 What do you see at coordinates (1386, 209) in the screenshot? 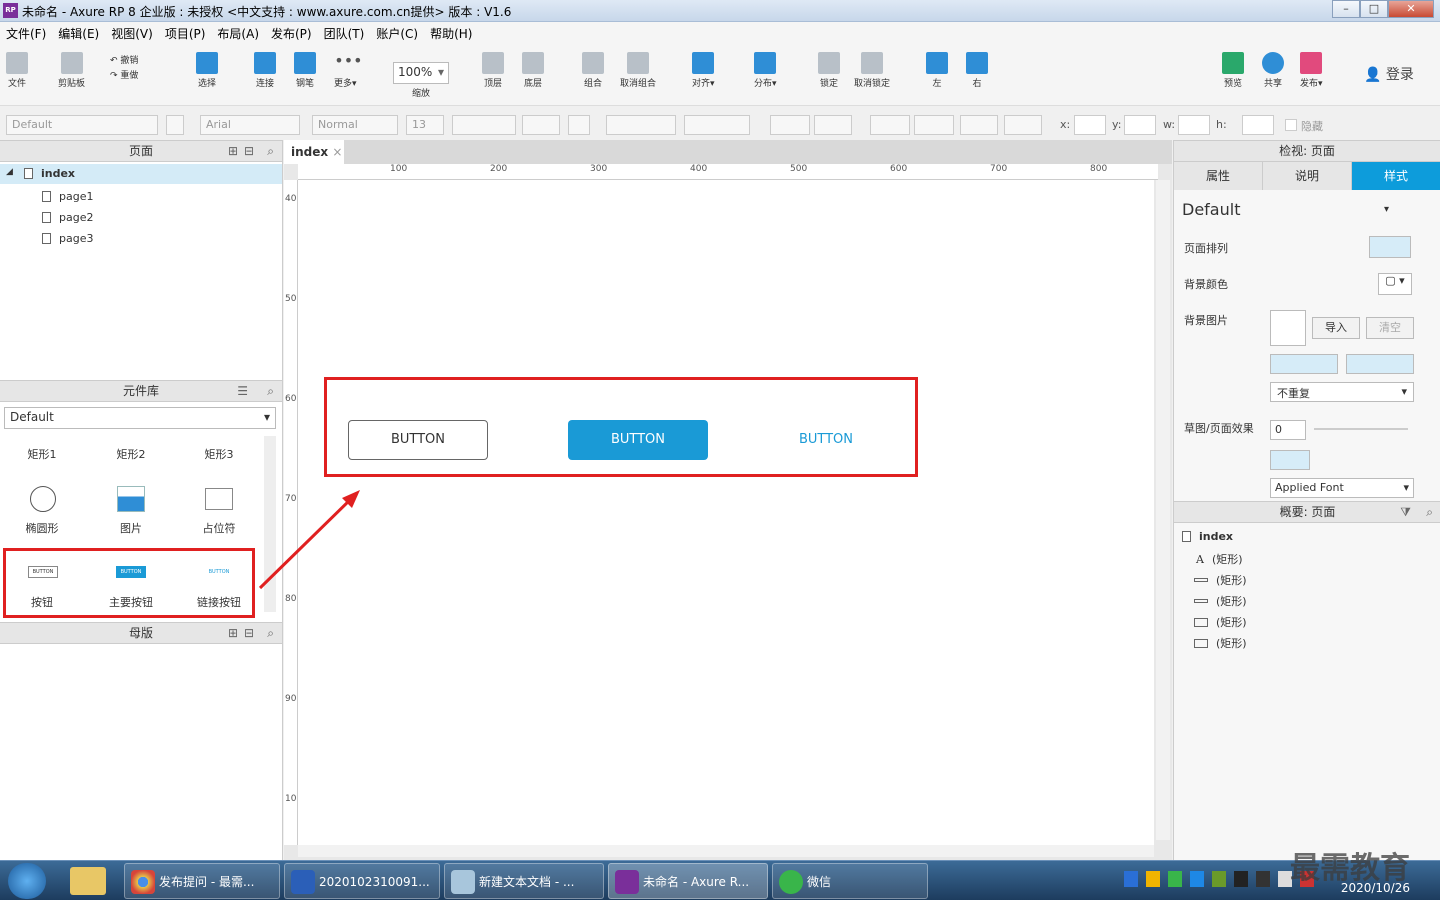
I see `style-dropdown-icon: ▾` at bounding box center [1386, 209].